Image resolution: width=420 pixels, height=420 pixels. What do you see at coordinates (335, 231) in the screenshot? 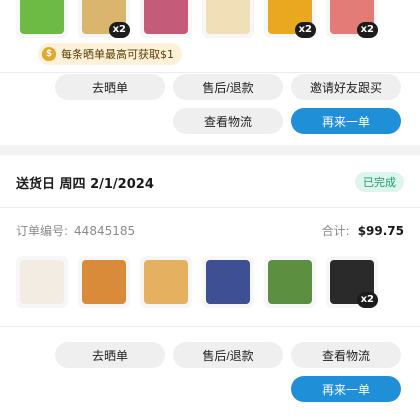
I see `total-label: 合计:` at bounding box center [335, 231].